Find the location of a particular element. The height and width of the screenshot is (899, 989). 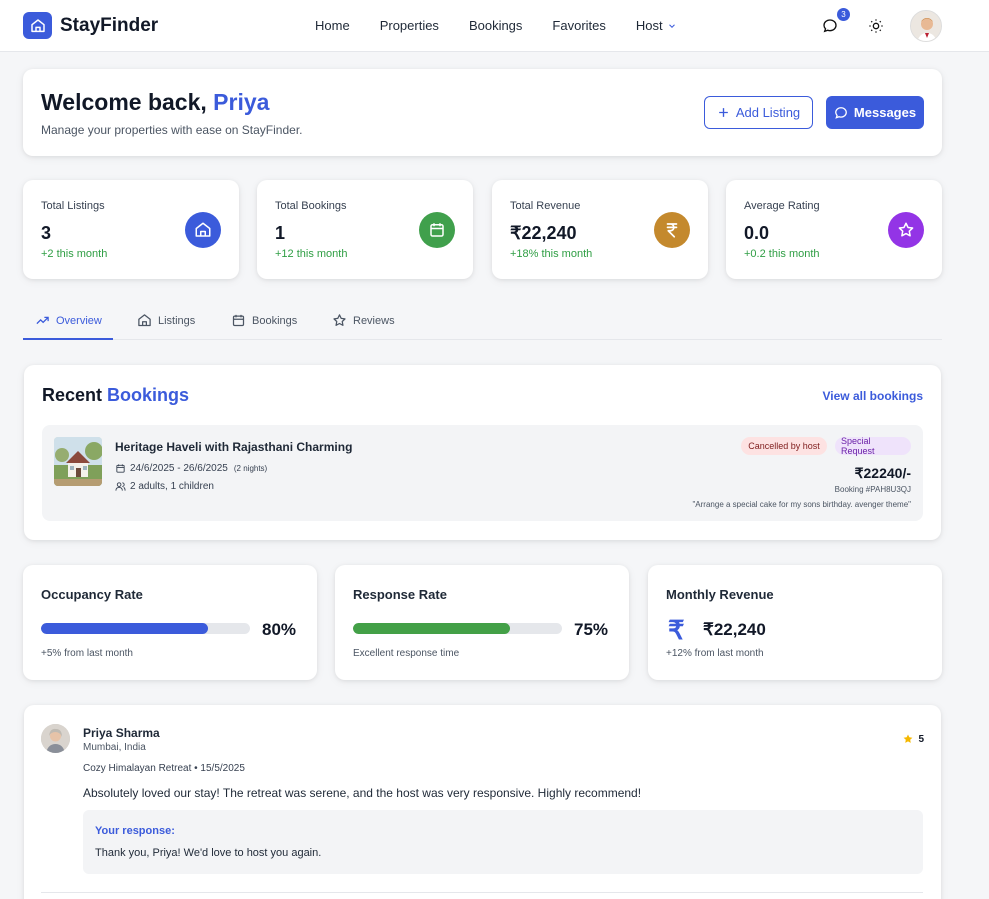

booking-date-range: 24/6/2025 - 26/6/2025 is located at coordinates (179, 468).